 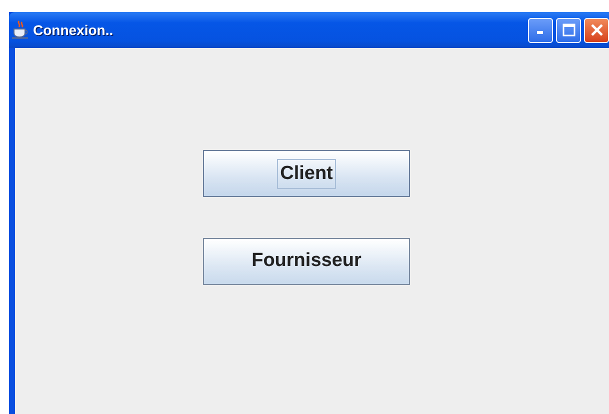 What do you see at coordinates (20, 30) in the screenshot?
I see `coffee-cup-icon` at bounding box center [20, 30].